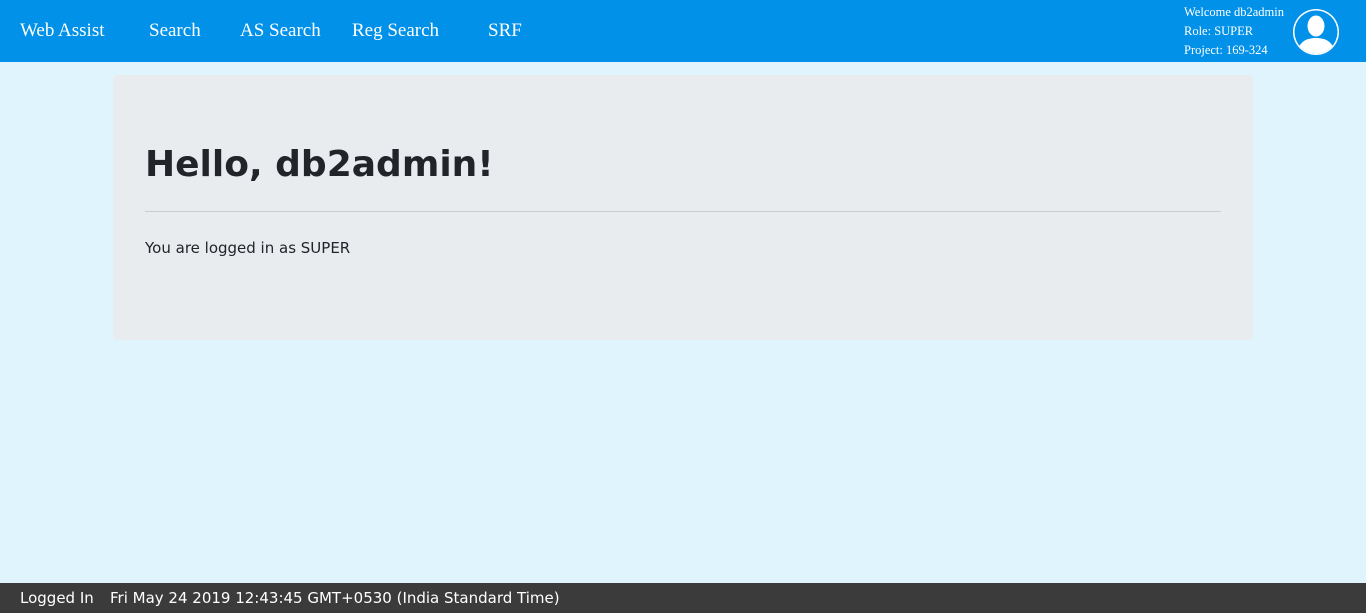 This screenshot has width=1366, height=613. Describe the element at coordinates (1219, 31) in the screenshot. I see `role-text: Role: SUPER` at that location.